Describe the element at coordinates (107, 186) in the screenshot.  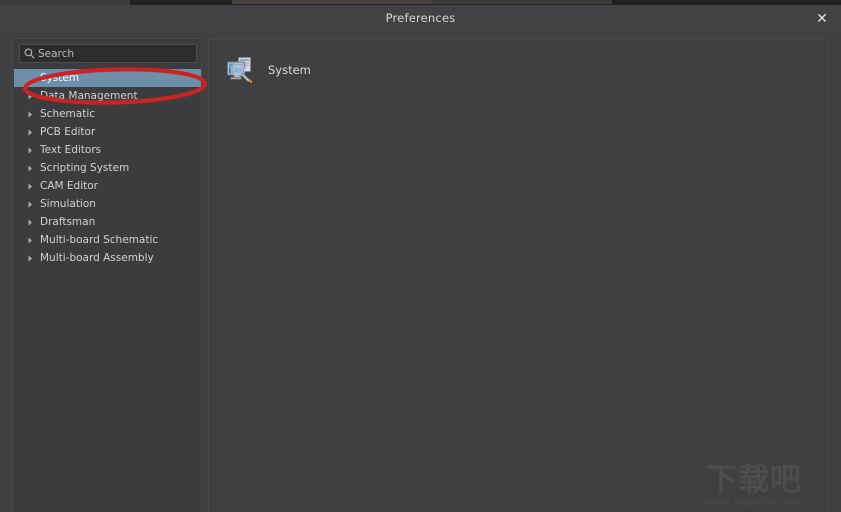
I see `sidebar-item-cam-editor: CAM Editor` at that location.